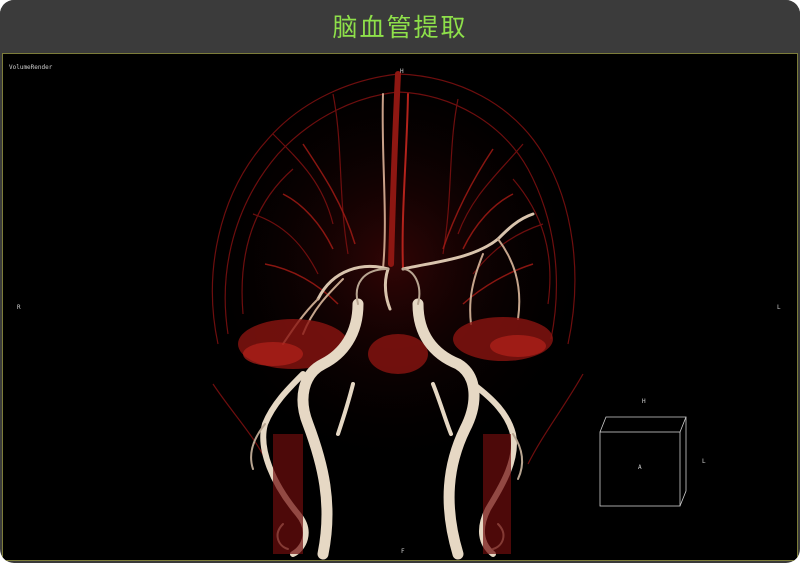  I want to click on orientation-cube-right-label: L, so click(704, 461).